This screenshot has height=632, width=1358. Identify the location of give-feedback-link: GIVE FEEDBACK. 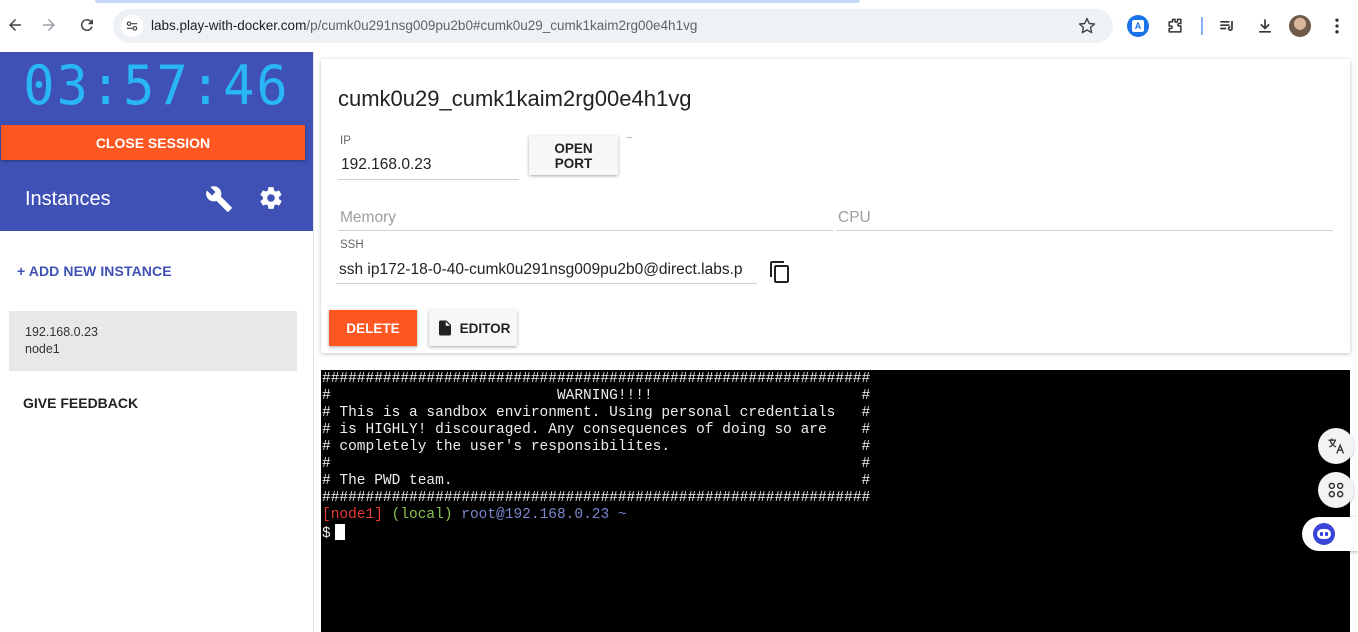
(80, 403).